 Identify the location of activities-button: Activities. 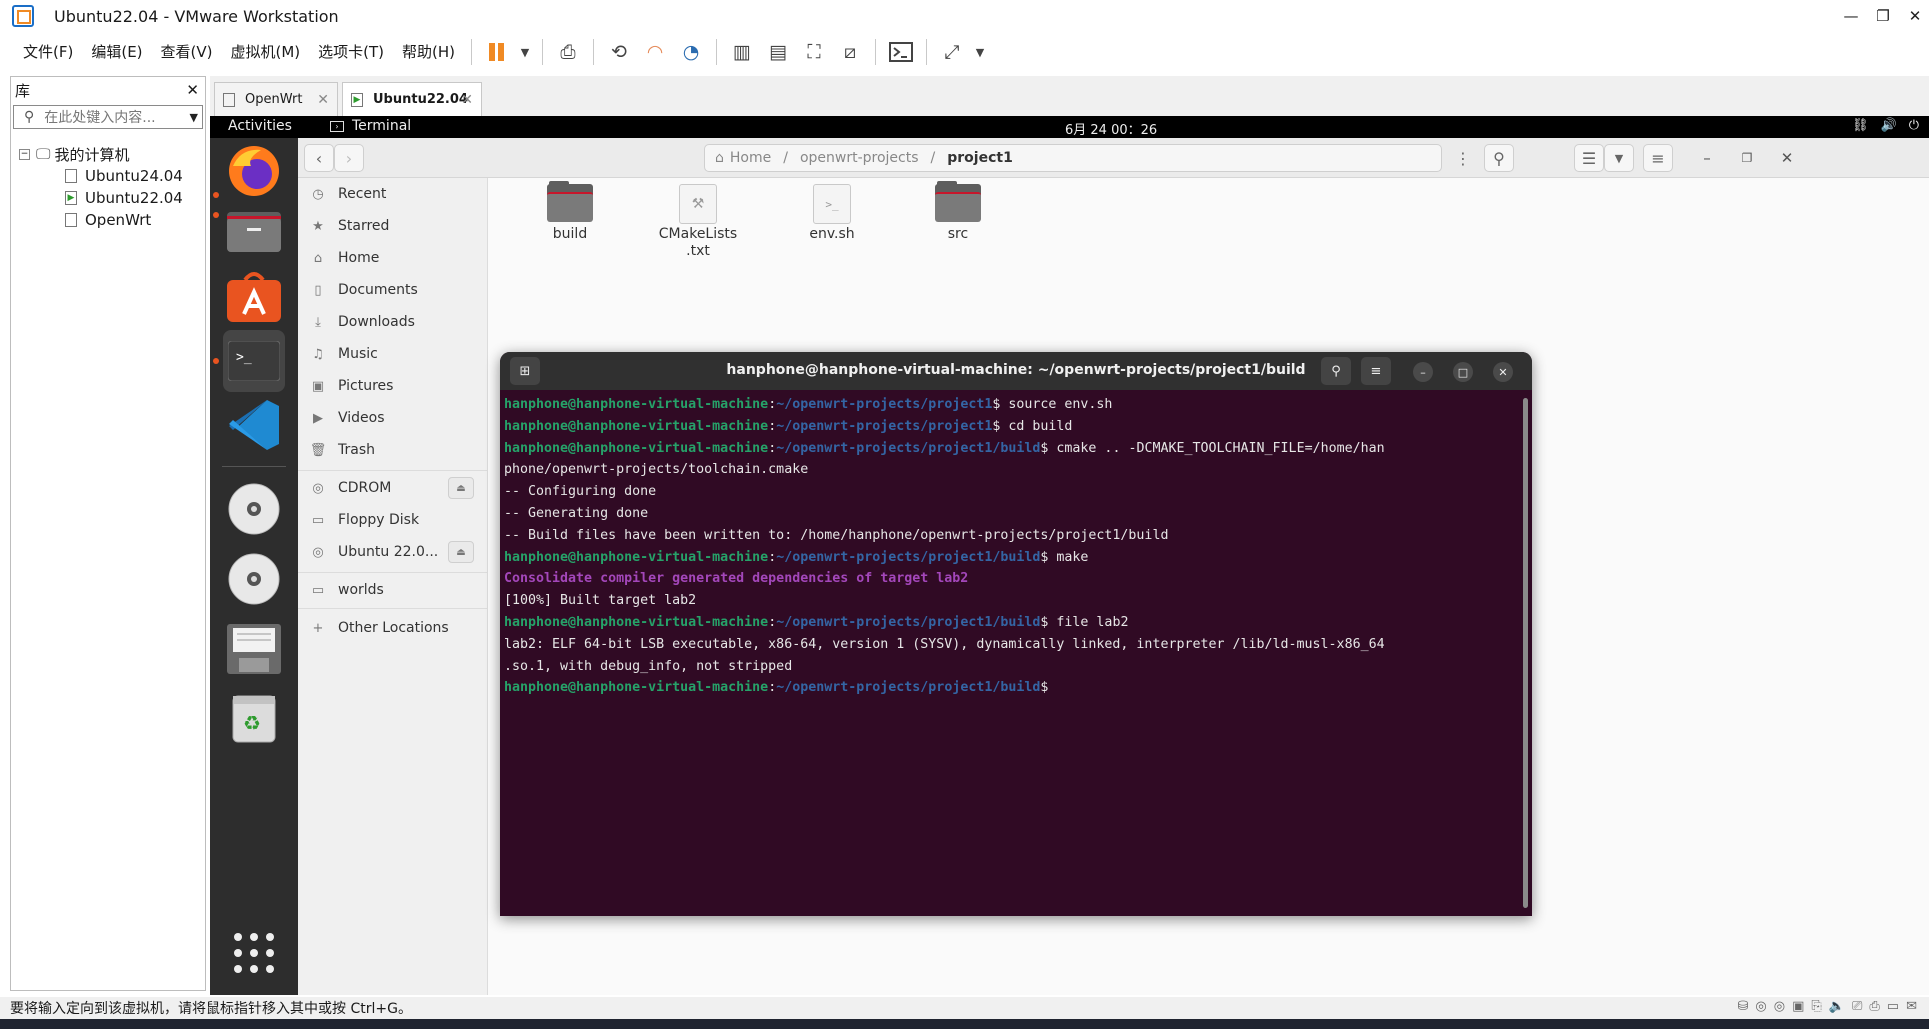
(260, 126).